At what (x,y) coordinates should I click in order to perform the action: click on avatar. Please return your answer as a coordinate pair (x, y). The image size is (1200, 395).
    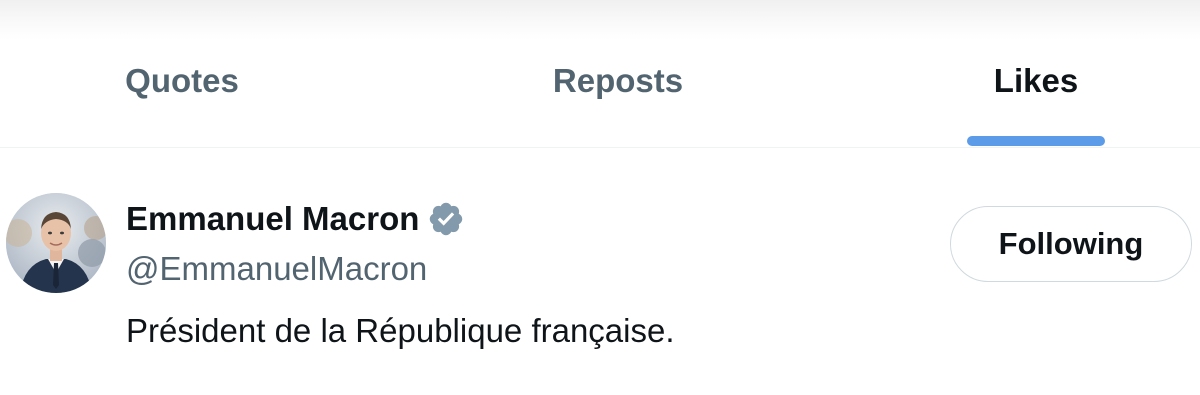
    Looking at the image, I should click on (56, 243).